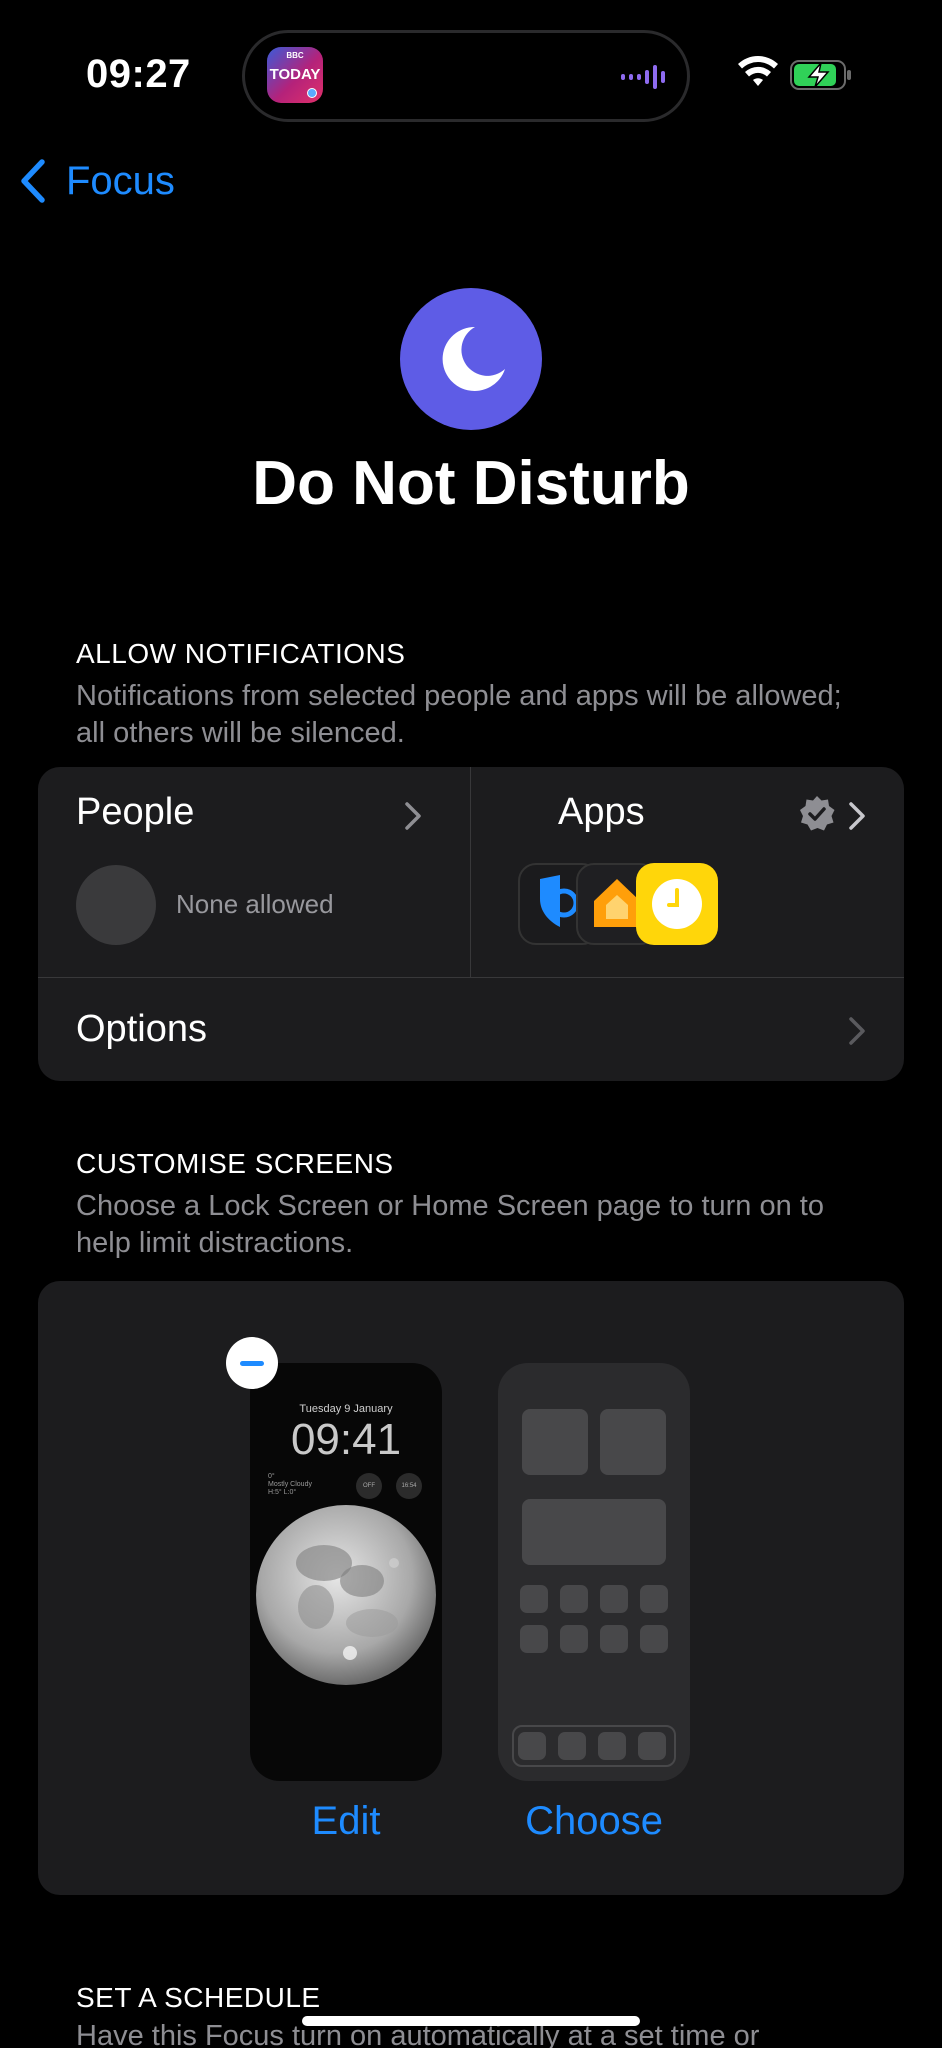  What do you see at coordinates (282, 1492) in the screenshot?
I see `weather-range: H:5° L:0°` at bounding box center [282, 1492].